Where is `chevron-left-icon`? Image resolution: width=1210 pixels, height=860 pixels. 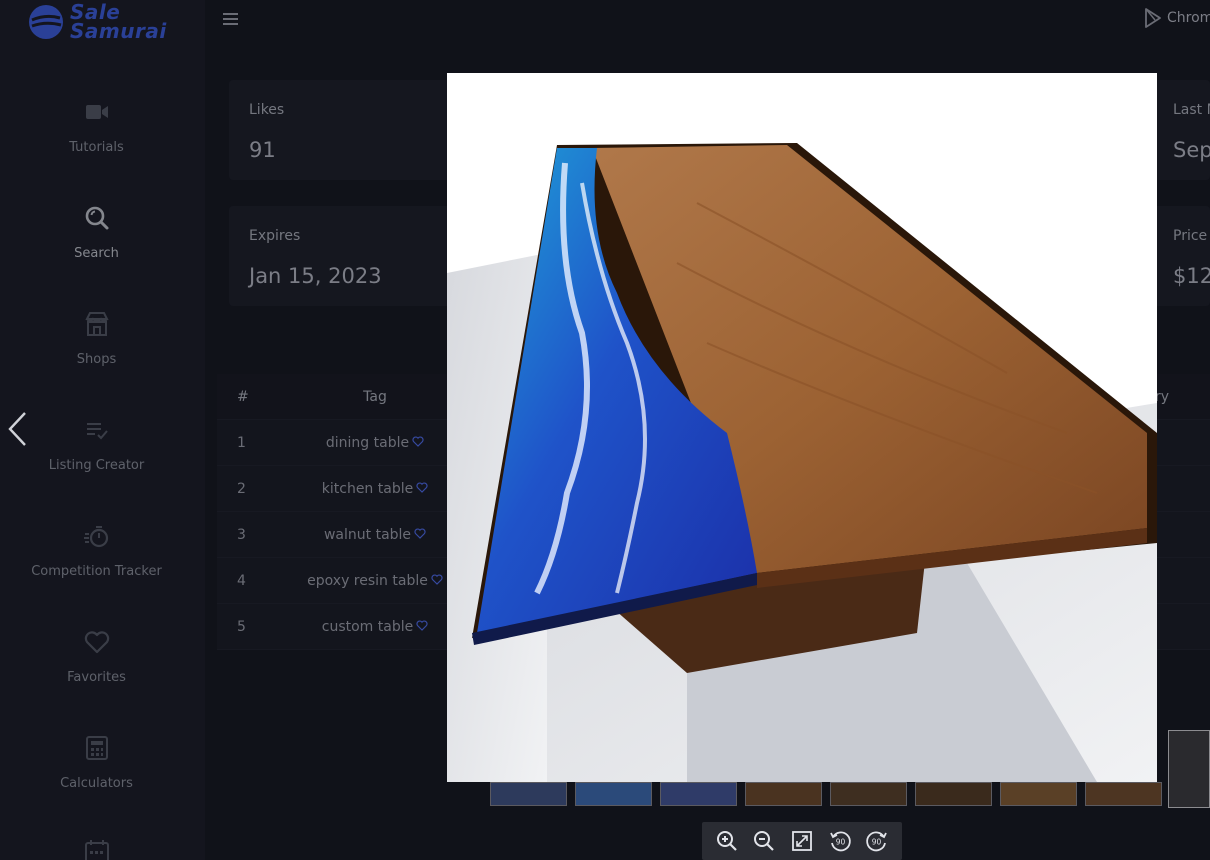
chevron-left-icon is located at coordinates (17, 429).